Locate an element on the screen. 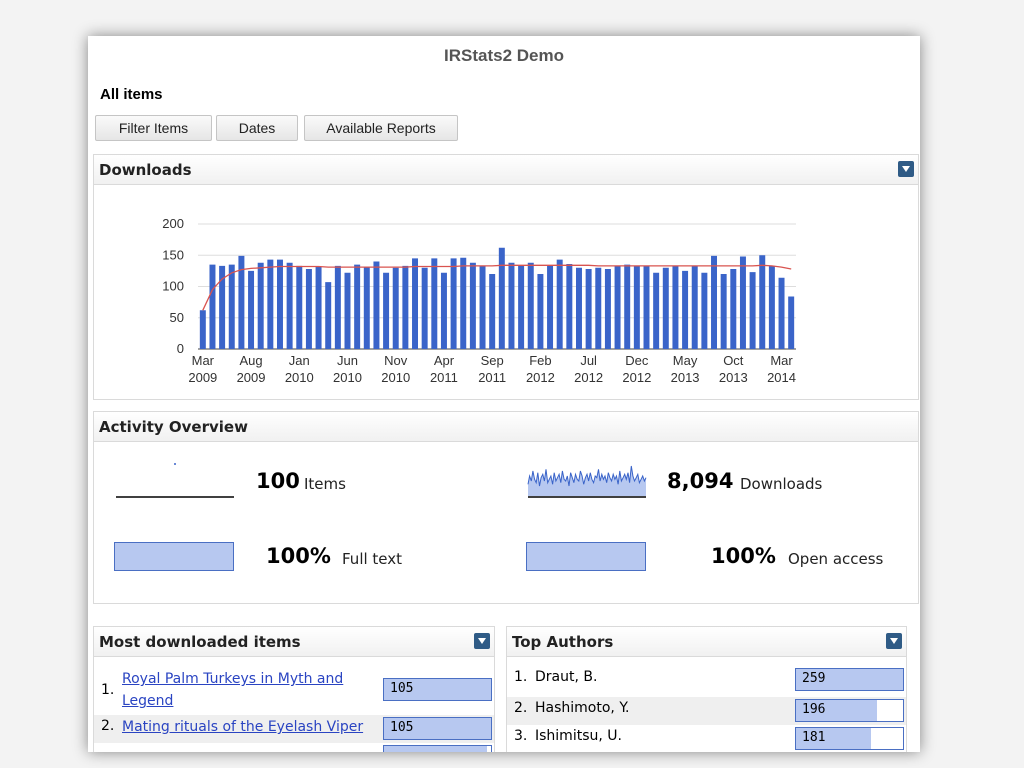  x-tick-label: Jul is located at coordinates (588, 360).